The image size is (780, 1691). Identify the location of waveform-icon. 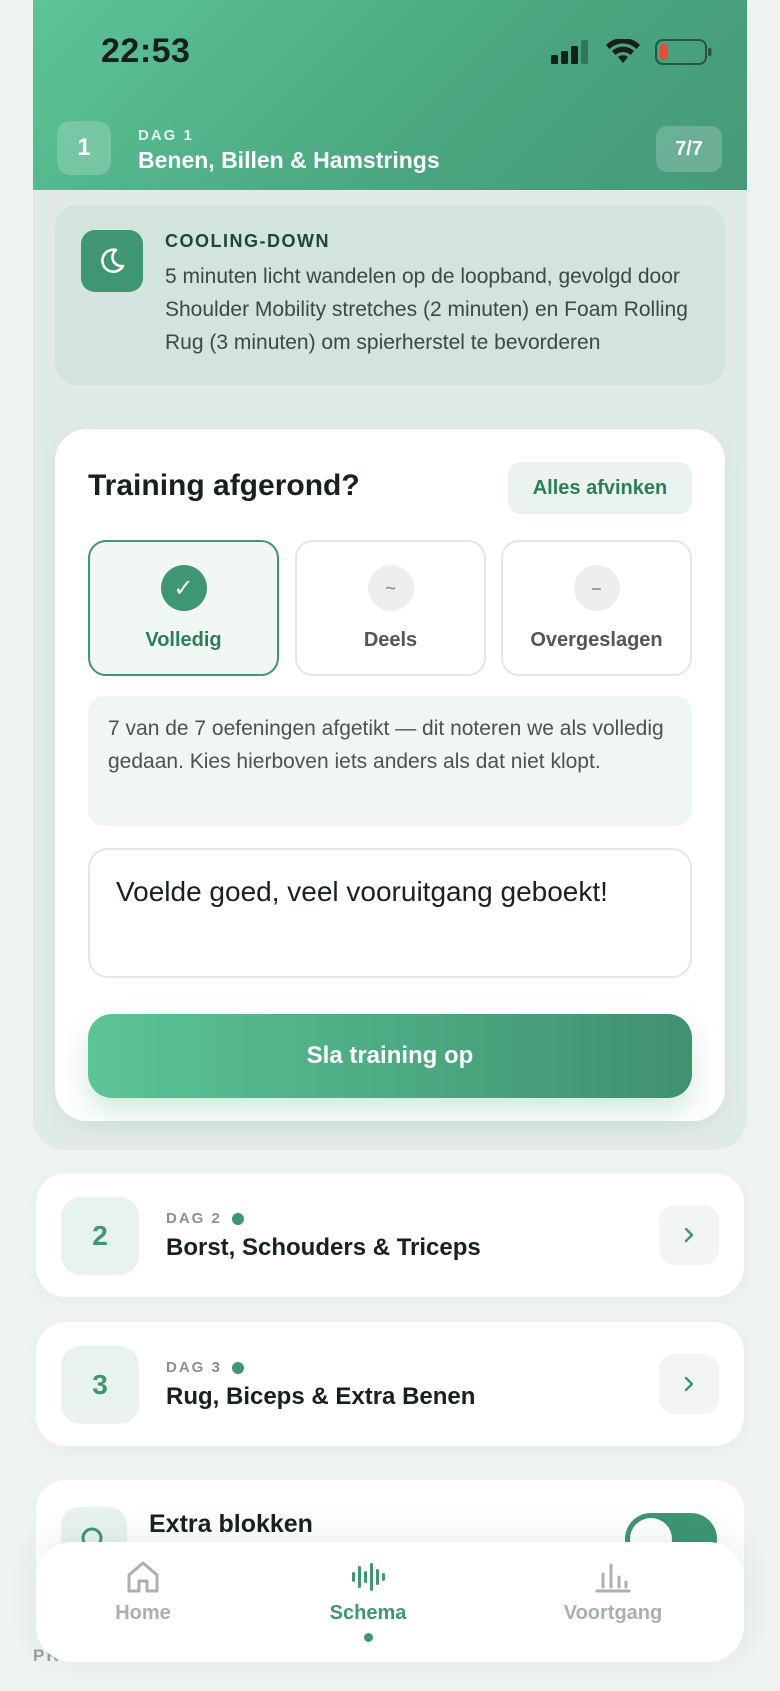
(368, 1577).